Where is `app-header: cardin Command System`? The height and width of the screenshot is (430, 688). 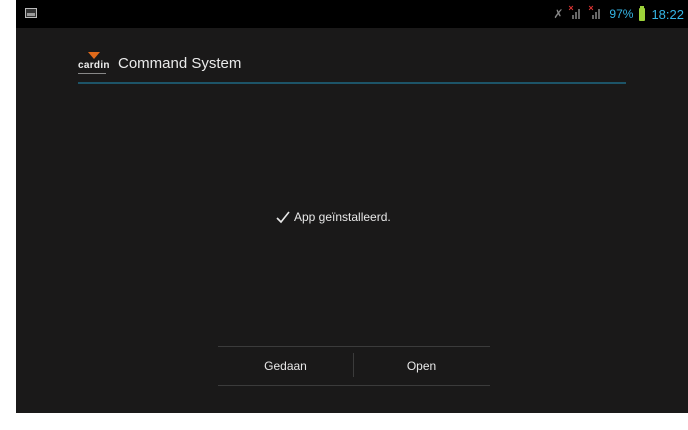
app-header: cardin Command System is located at coordinates (159, 63).